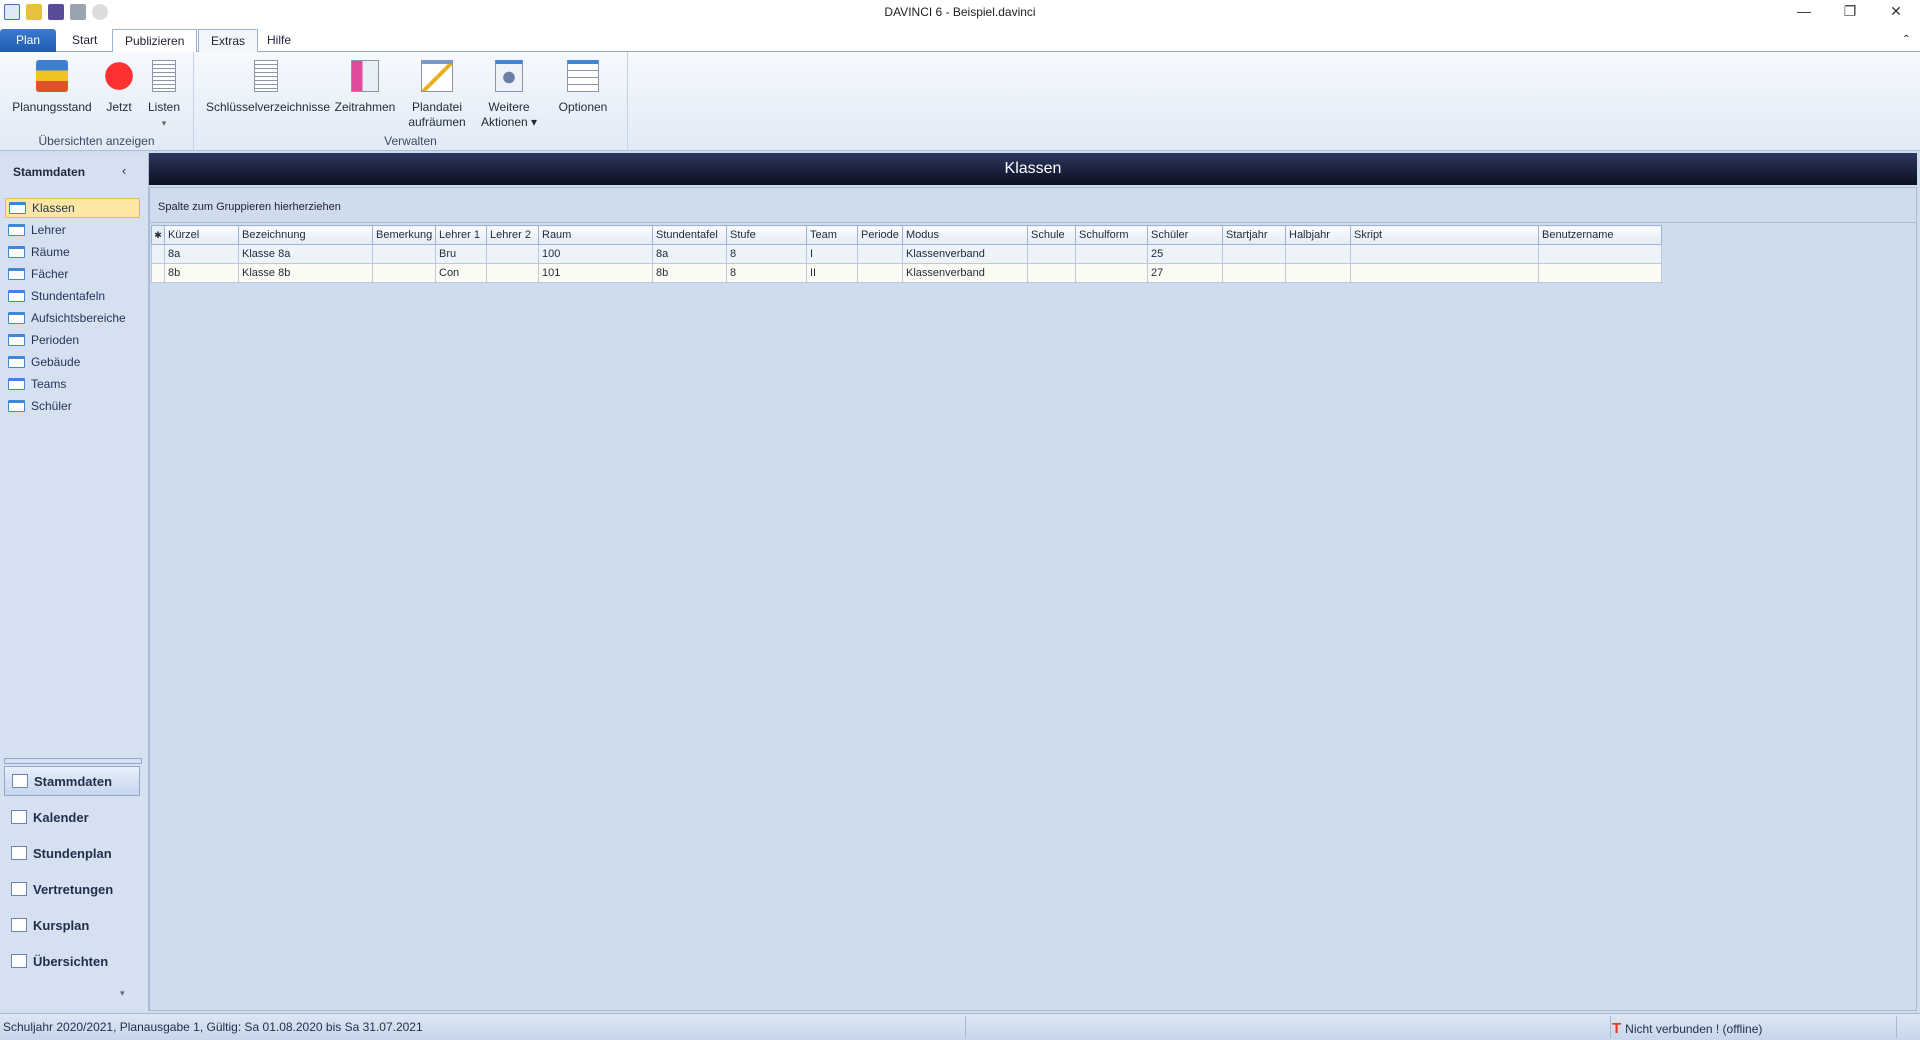  Describe the element at coordinates (72, 781) in the screenshot. I see `module-stammdaten: Stammdaten` at that location.